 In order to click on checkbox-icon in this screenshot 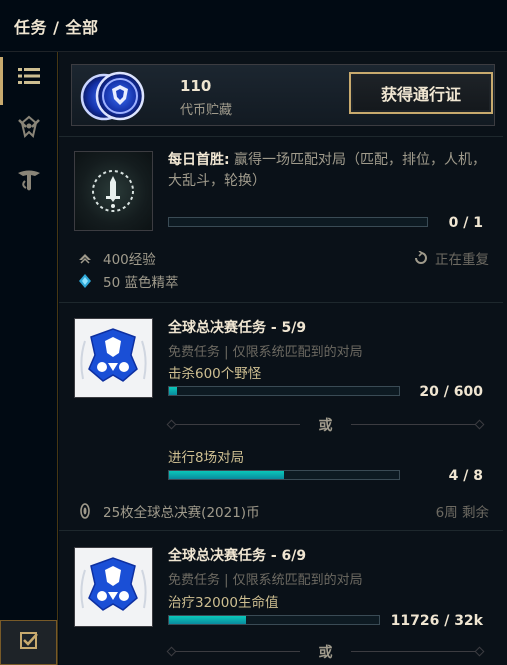, I will do `click(29, 643)`.